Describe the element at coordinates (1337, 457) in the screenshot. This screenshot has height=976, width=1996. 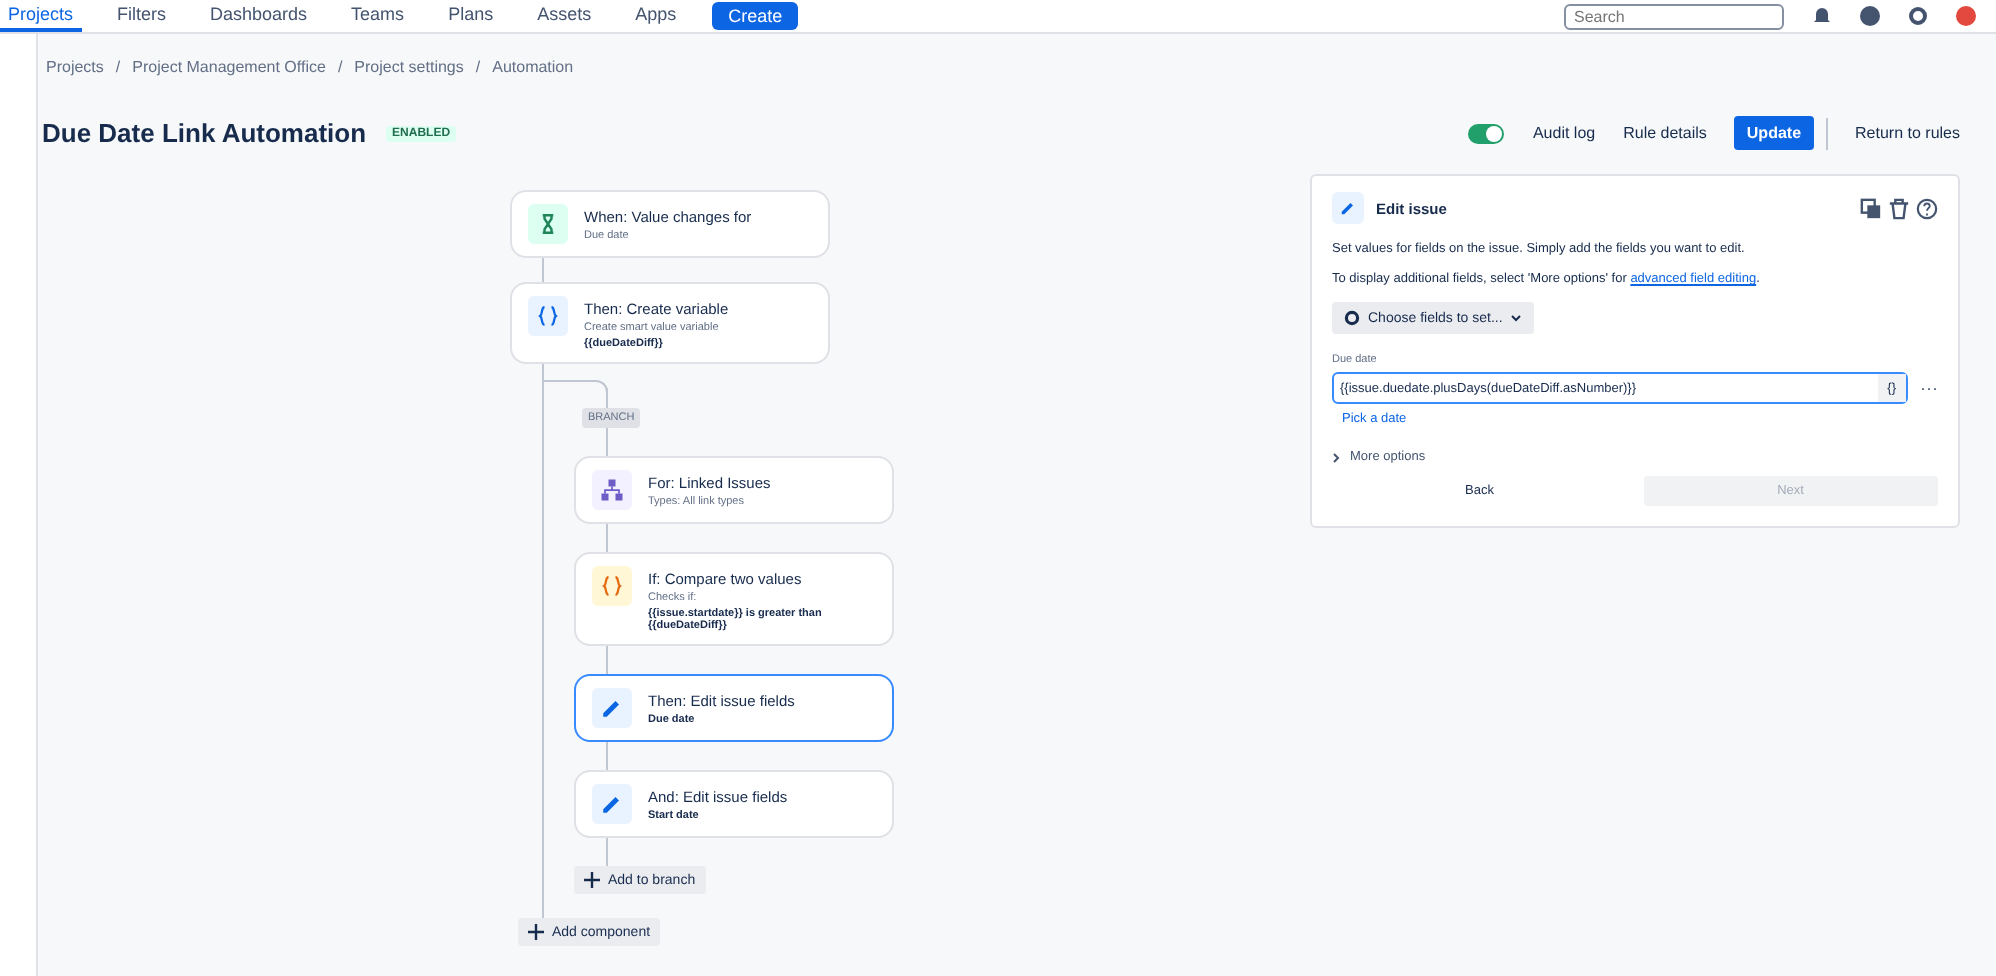
I see `chevron-right-icon` at that location.